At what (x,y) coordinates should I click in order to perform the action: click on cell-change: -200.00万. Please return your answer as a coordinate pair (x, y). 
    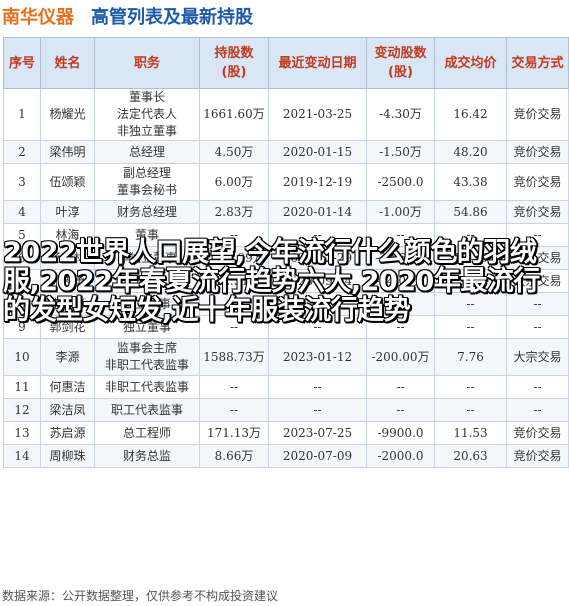
    Looking at the image, I should click on (400, 357).